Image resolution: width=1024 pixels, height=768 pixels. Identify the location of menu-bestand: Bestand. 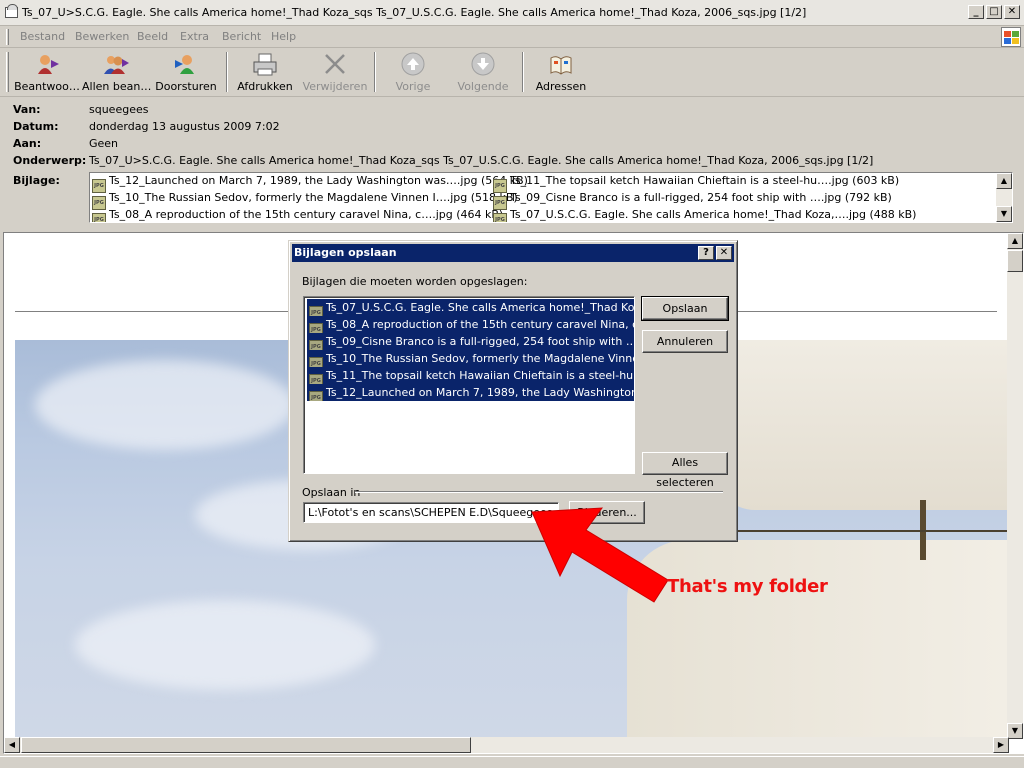
(42, 36).